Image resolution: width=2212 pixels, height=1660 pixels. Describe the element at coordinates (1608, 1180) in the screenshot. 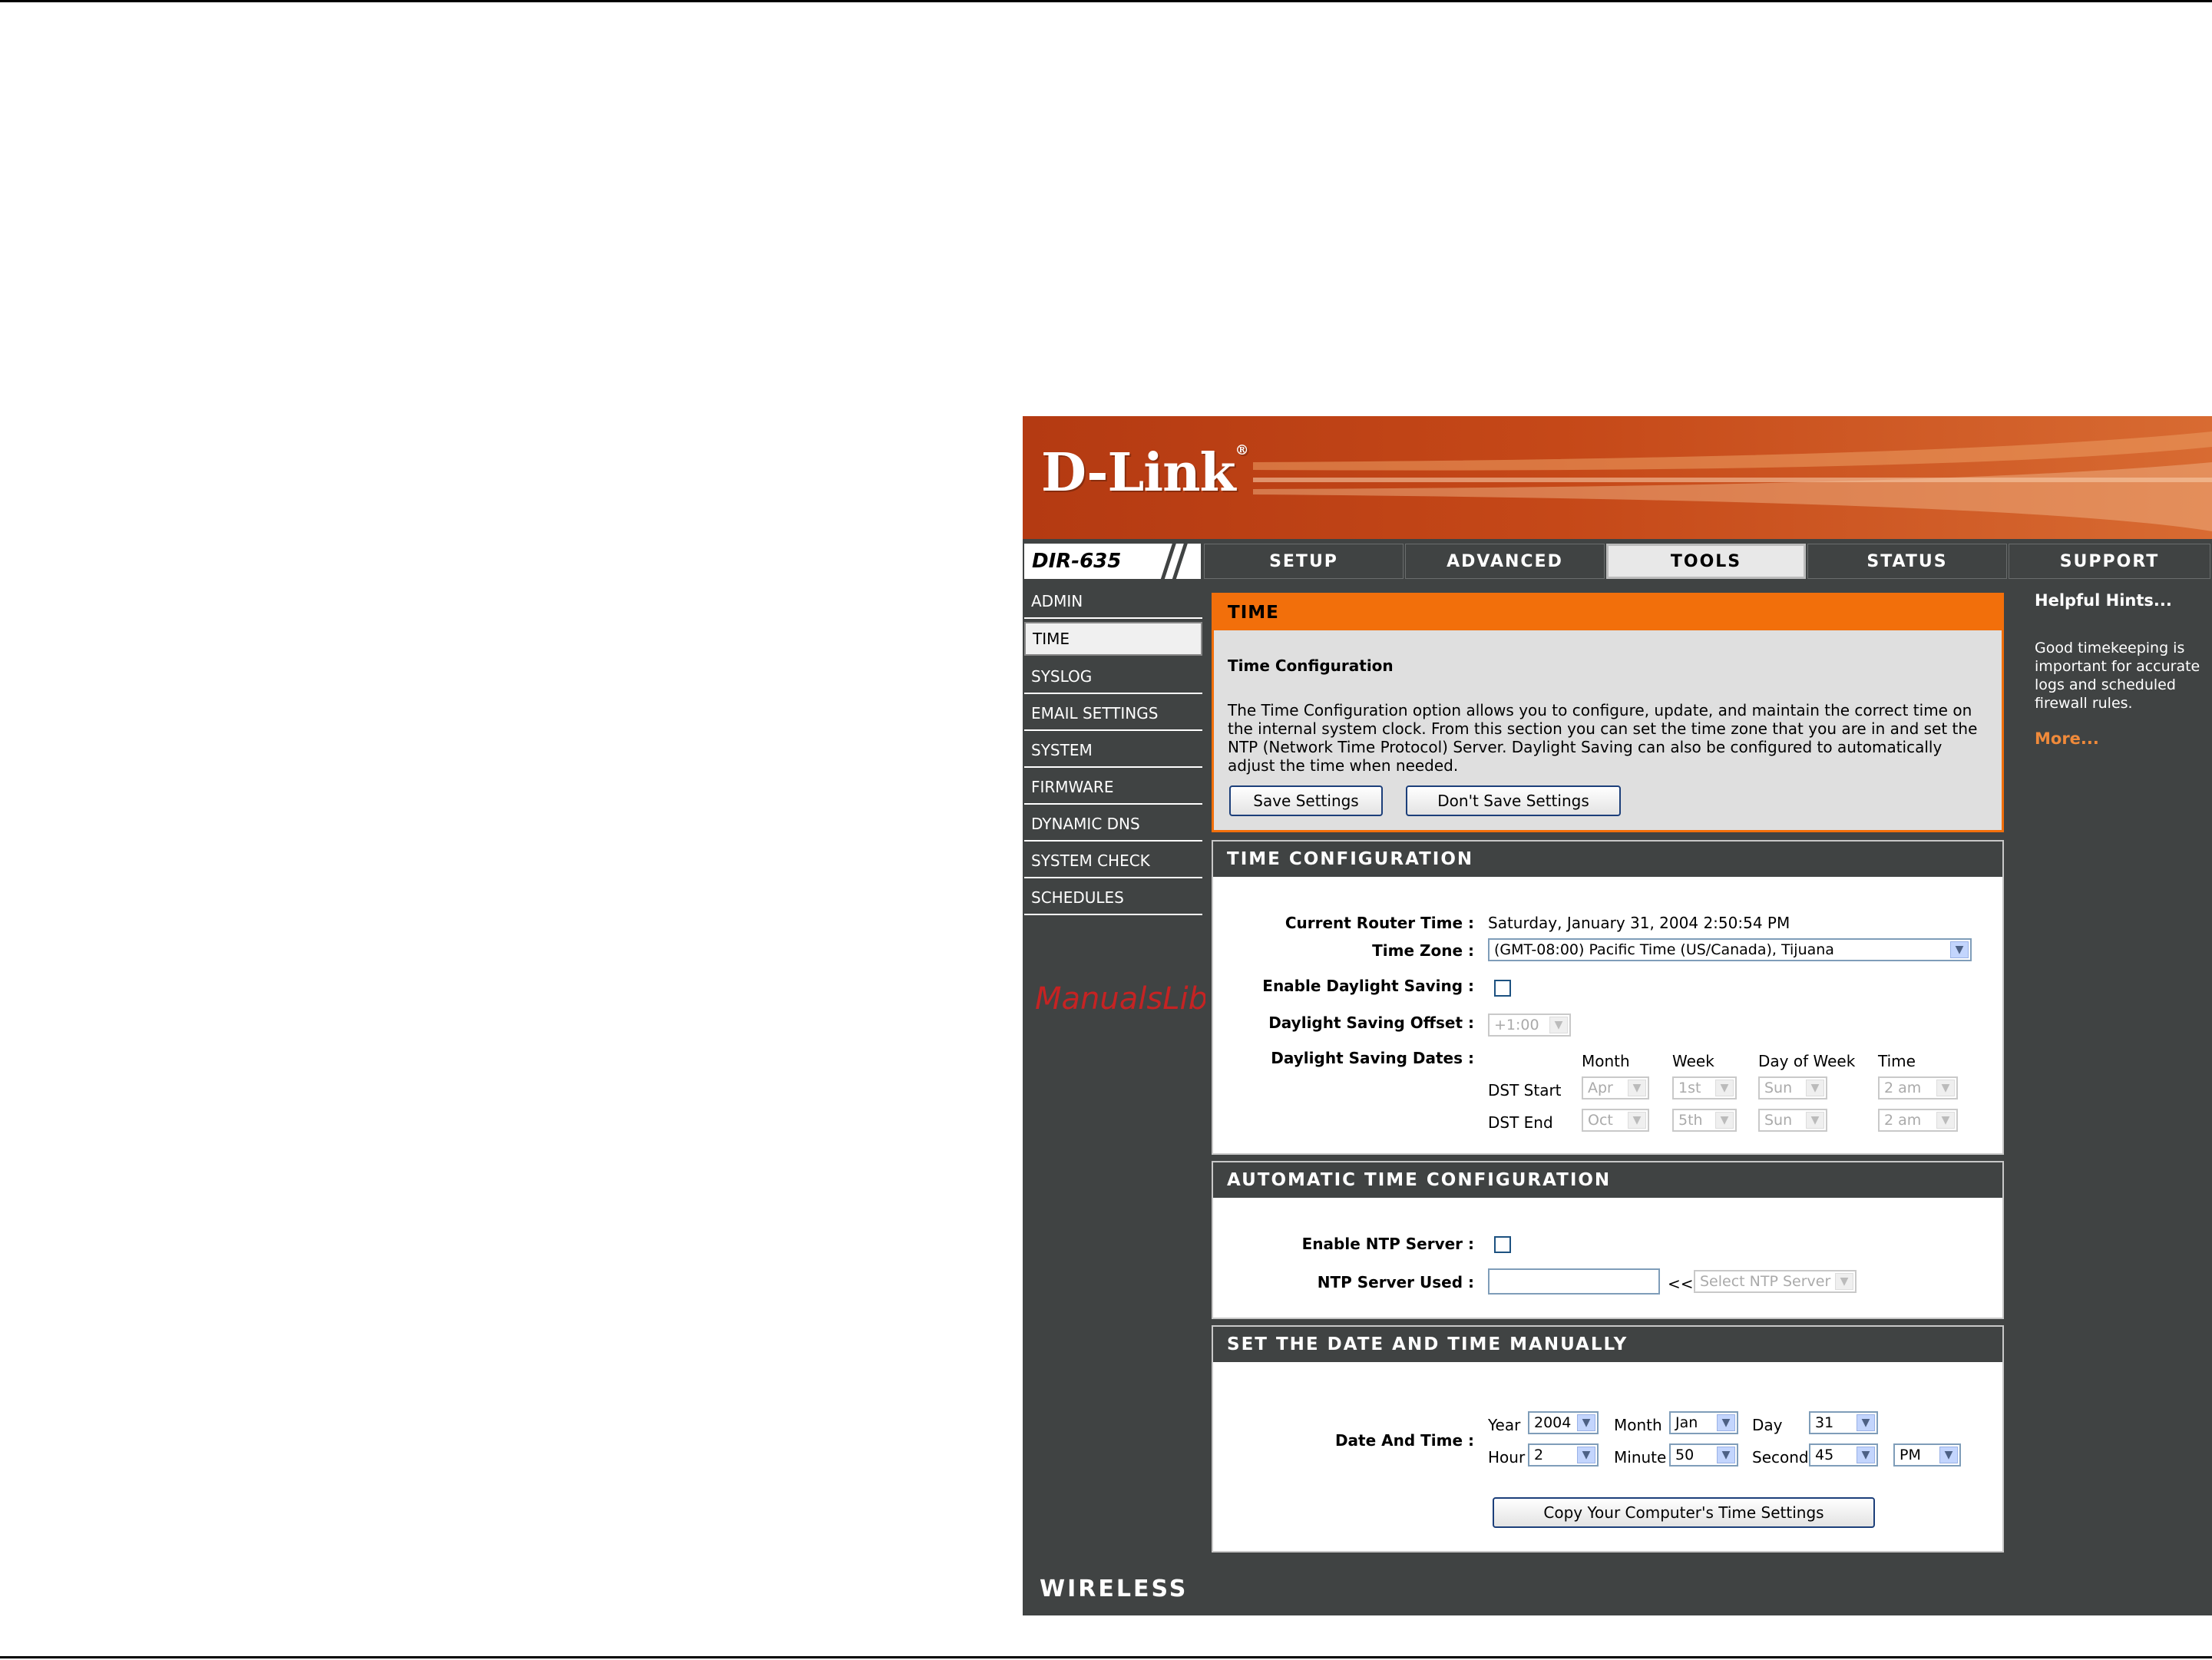

I see `section-header: AUTOMATIC TIME CONFIGURATION` at that location.